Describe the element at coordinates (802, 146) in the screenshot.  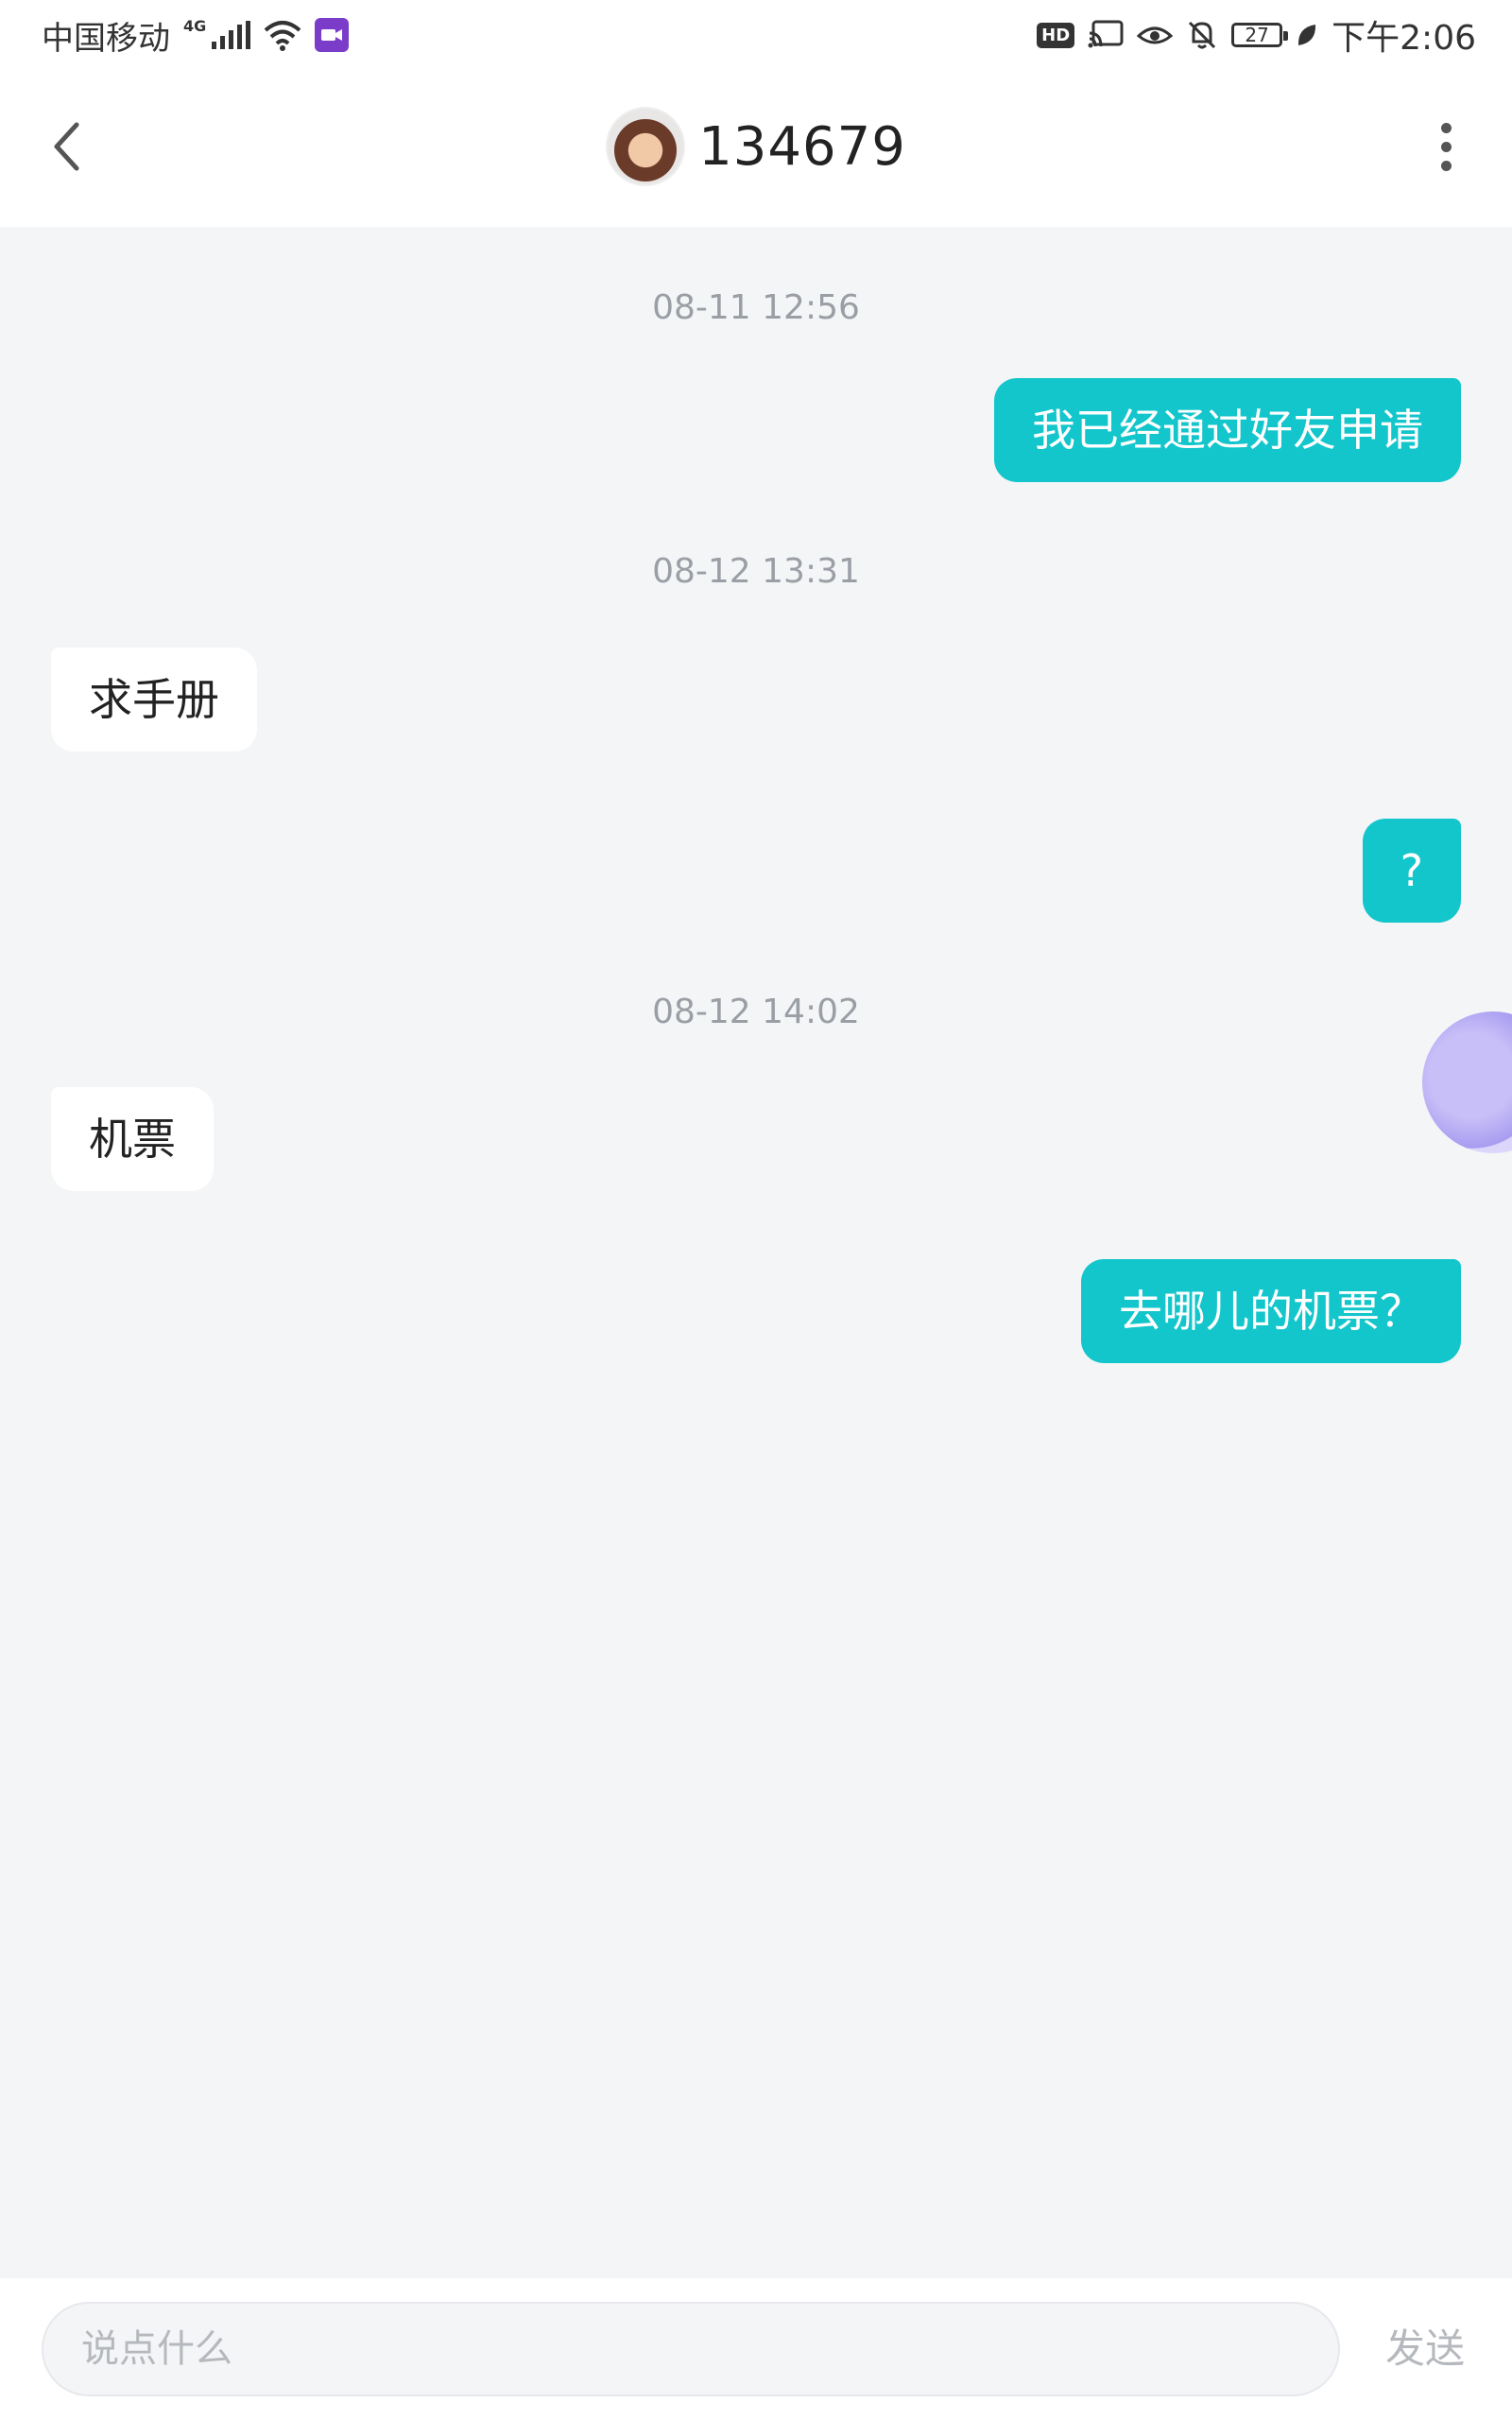
I see `page-title: 134679` at that location.